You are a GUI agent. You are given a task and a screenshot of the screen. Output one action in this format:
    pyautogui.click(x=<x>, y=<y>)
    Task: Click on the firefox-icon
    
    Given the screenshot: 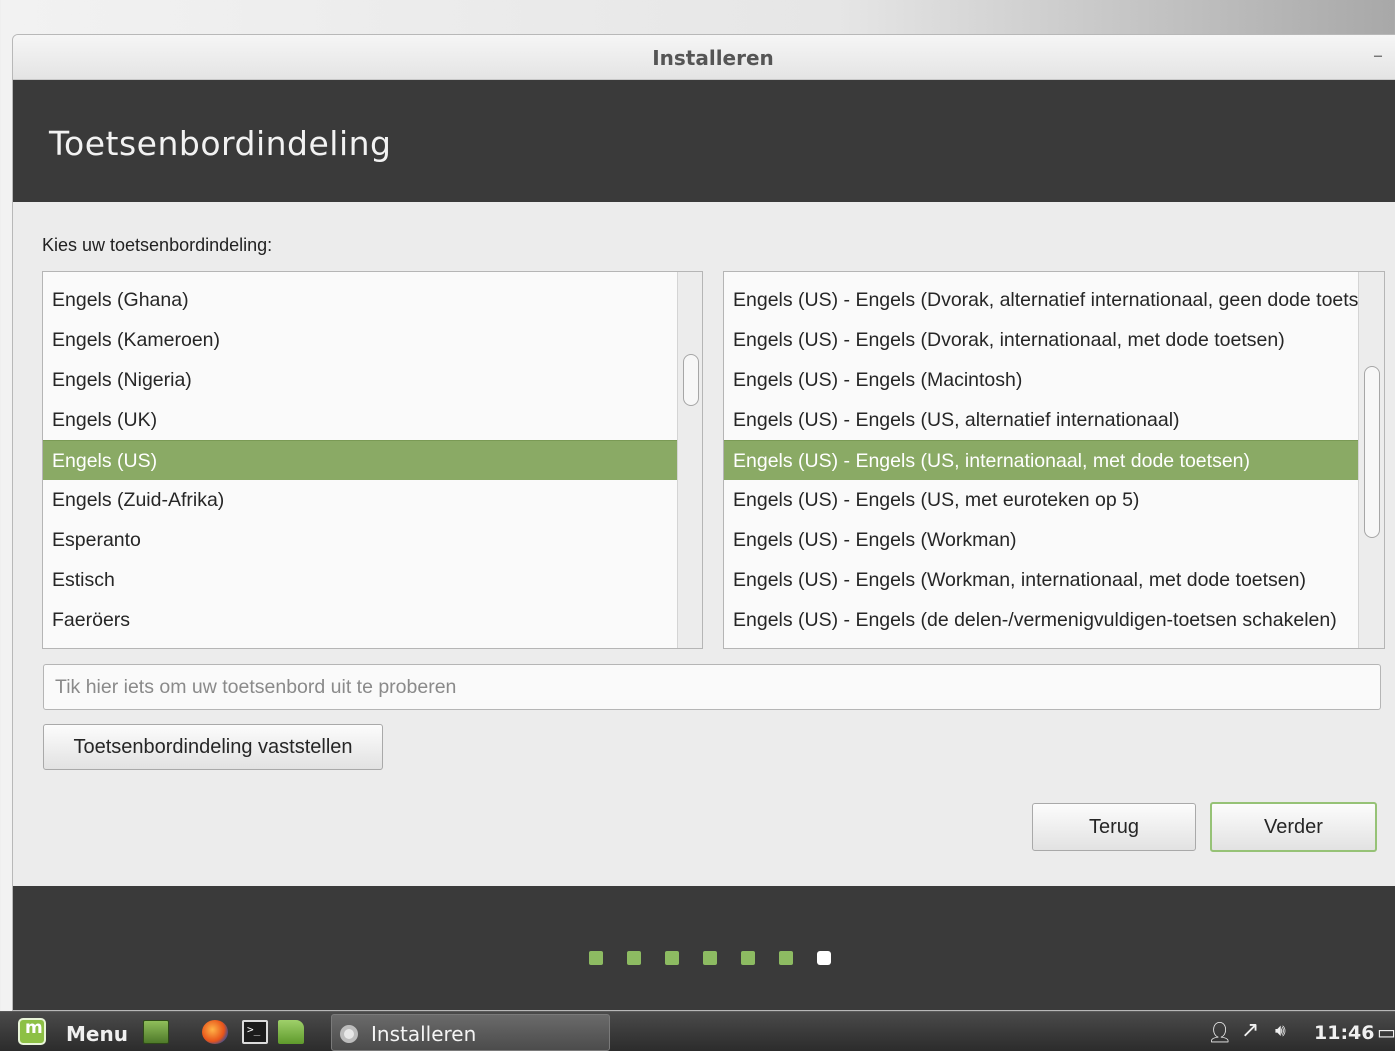 What is the action you would take?
    pyautogui.click(x=215, y=1032)
    